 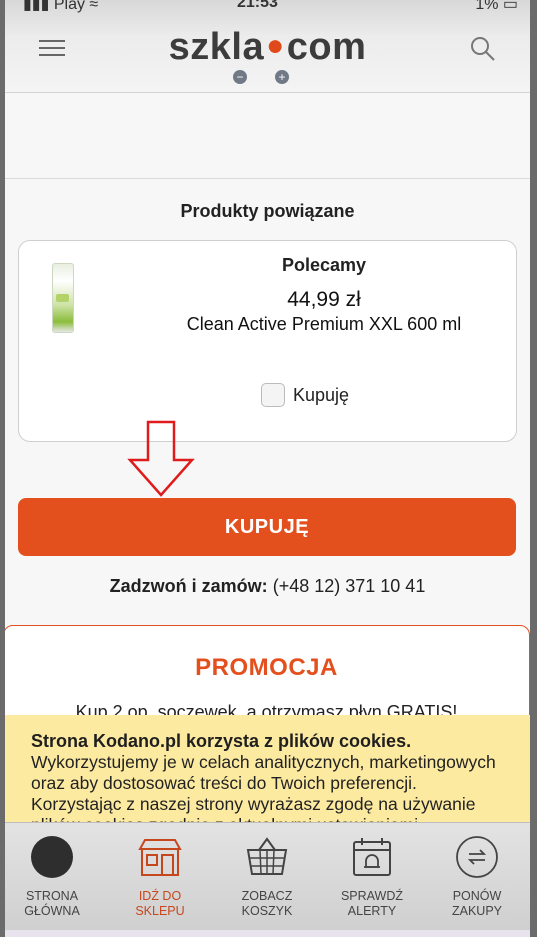 I want to click on battery-percent: 1%, so click(x=487, y=6).